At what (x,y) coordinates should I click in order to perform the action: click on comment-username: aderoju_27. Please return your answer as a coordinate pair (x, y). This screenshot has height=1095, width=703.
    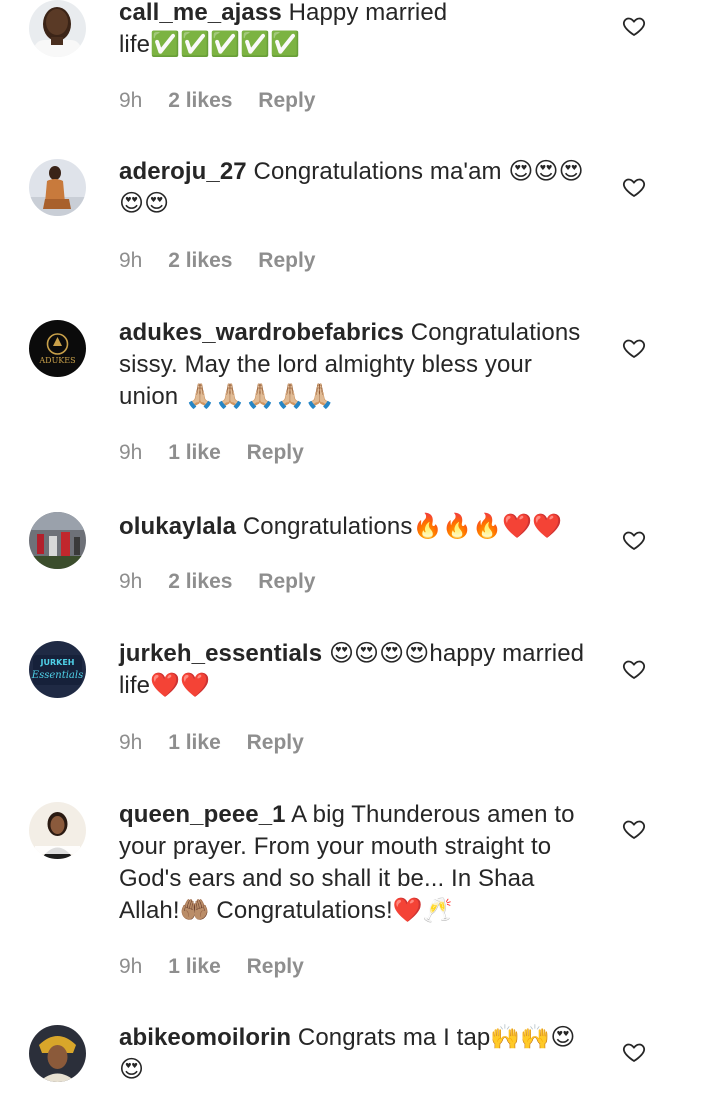
    Looking at the image, I should click on (183, 171).